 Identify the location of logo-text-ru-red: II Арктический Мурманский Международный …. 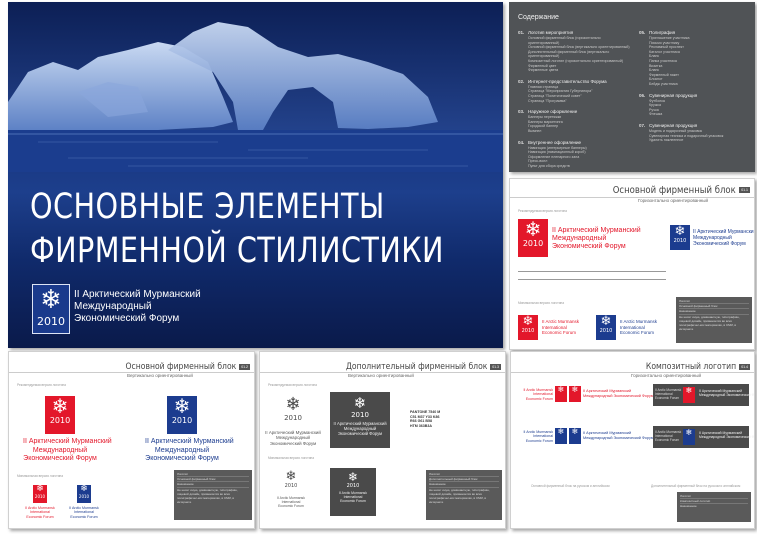
(67, 451).